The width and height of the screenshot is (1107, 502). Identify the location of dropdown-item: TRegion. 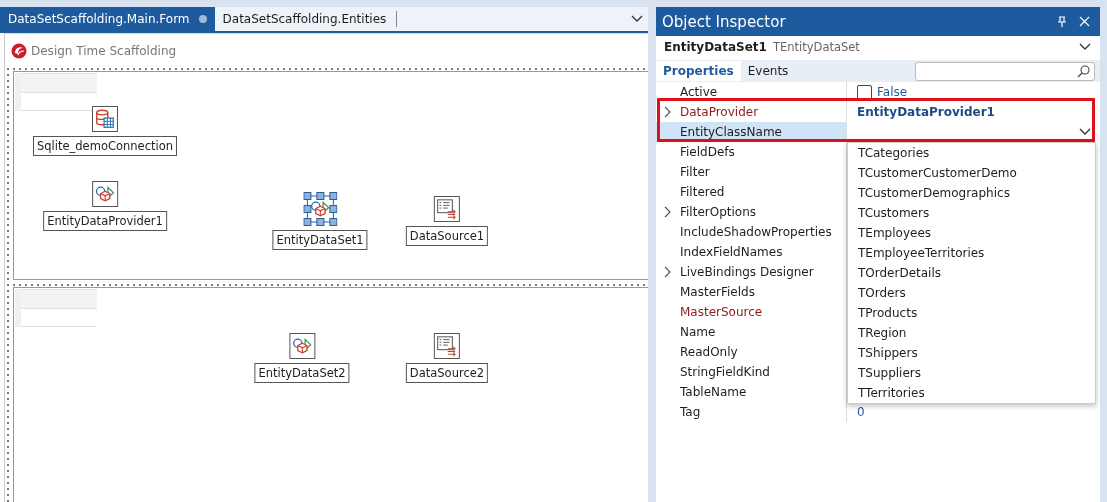
(971, 333).